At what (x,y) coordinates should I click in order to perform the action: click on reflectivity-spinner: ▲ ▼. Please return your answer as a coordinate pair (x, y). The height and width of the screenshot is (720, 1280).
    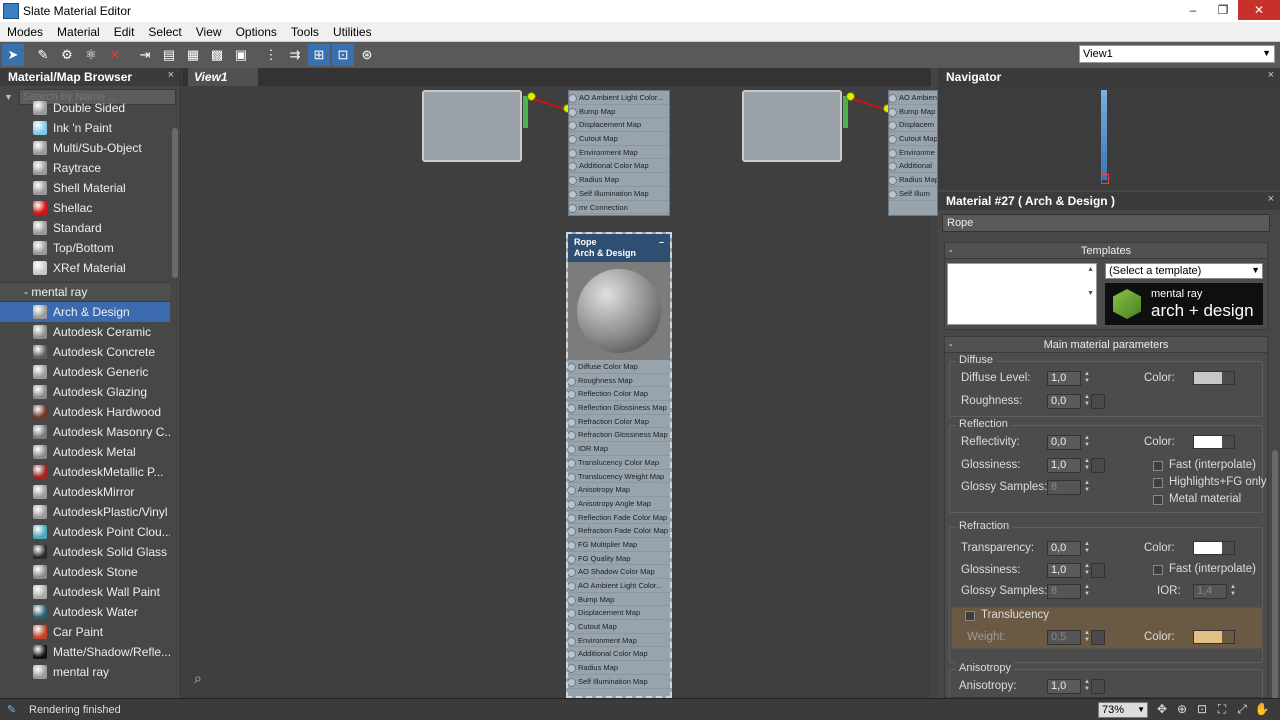
    Looking at the image, I should click on (1087, 442).